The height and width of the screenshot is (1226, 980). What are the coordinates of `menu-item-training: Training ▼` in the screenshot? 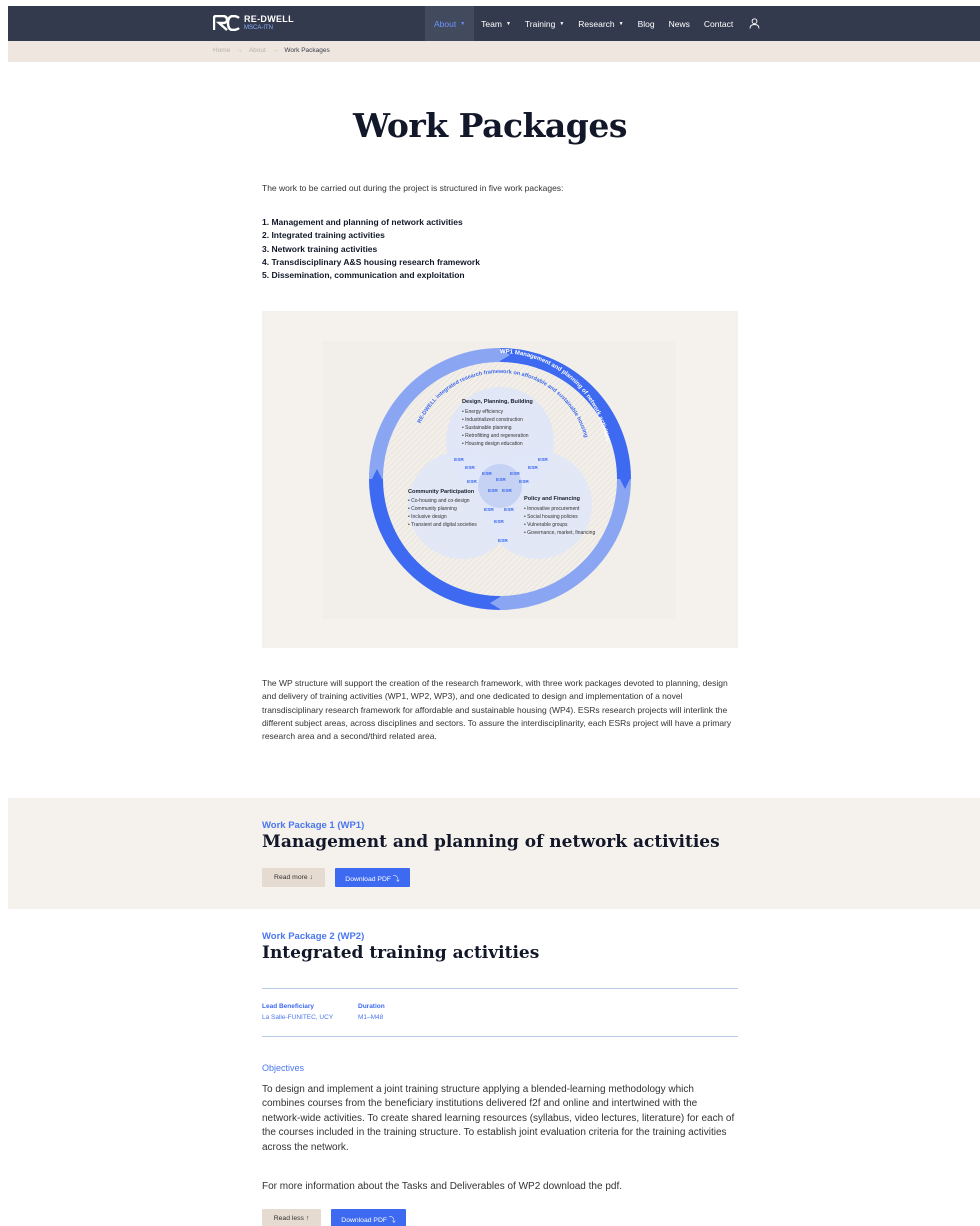 It's located at (544, 23).